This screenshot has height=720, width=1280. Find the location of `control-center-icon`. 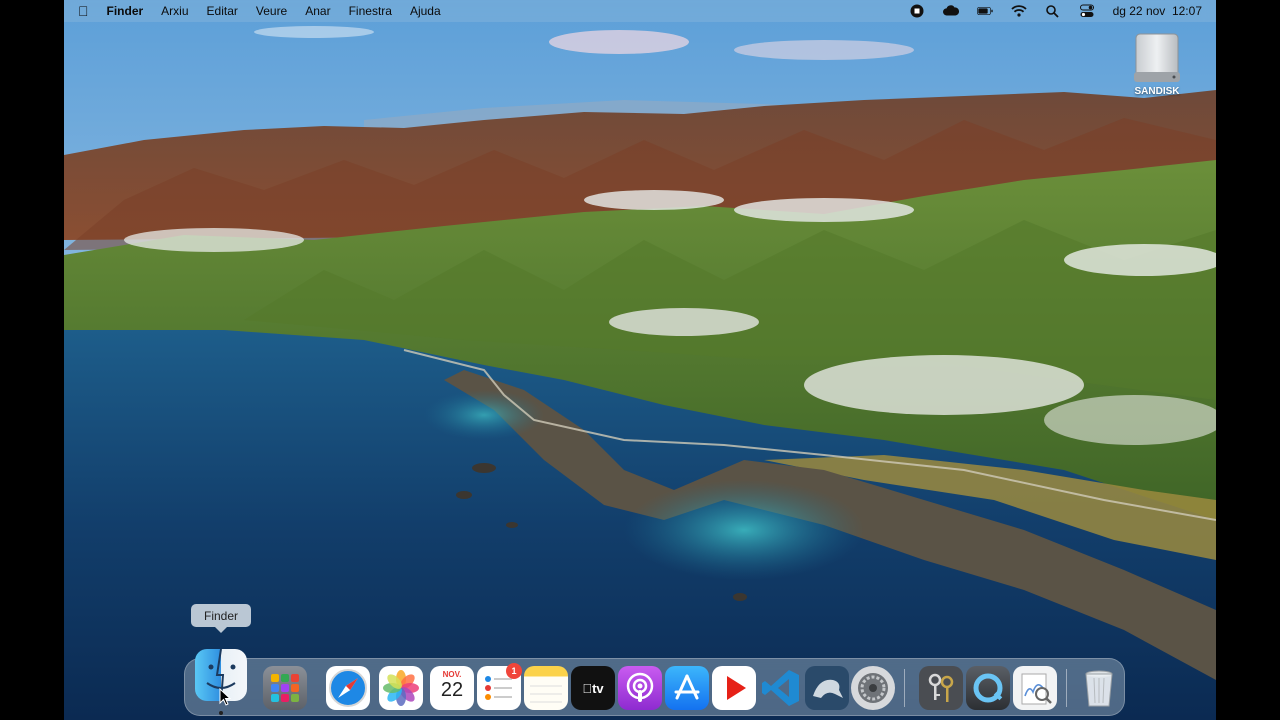

control-center-icon is located at coordinates (1087, 11).